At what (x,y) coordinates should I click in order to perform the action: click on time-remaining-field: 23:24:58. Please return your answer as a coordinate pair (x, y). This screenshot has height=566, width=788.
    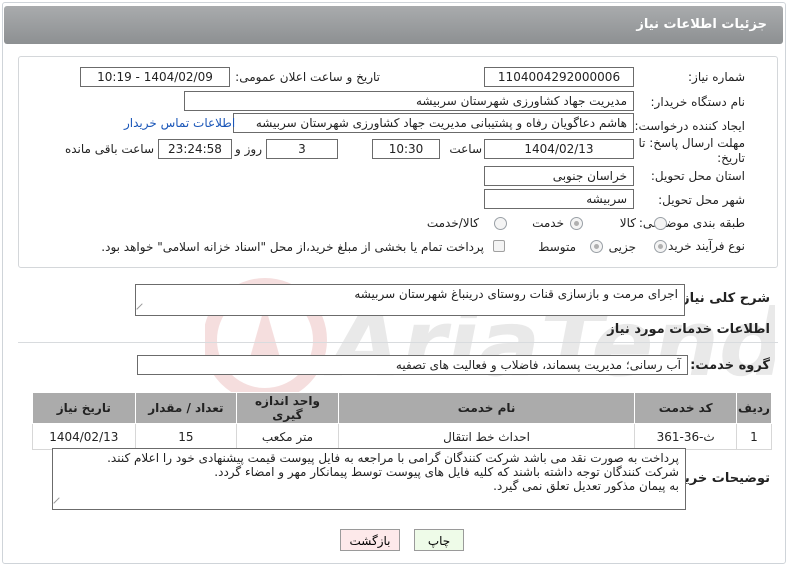
    Looking at the image, I should click on (195, 149).